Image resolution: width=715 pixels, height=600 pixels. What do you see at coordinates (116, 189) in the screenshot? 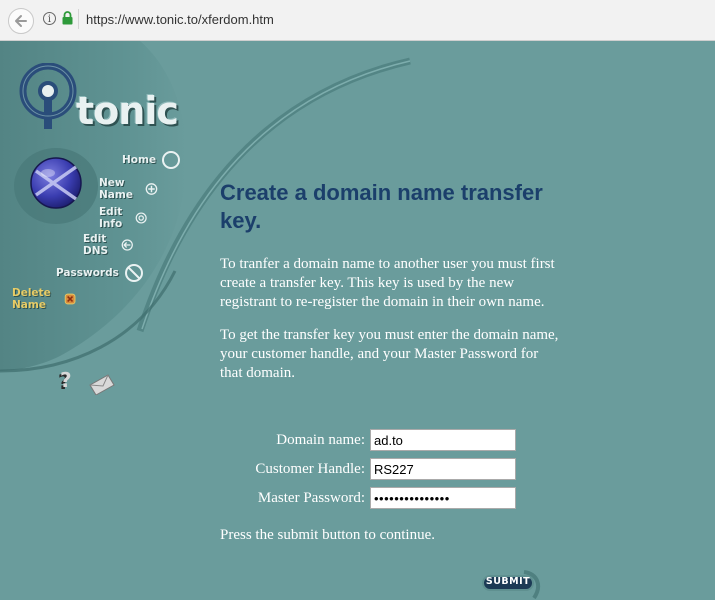
I see `nav-label: New Name` at bounding box center [116, 189].